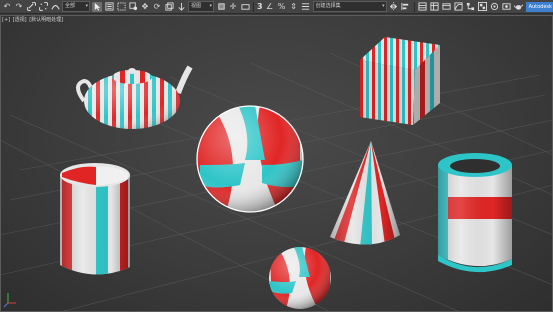  What do you see at coordinates (306, 7) in the screenshot?
I see `edit-named-sets-icon` at bounding box center [306, 7].